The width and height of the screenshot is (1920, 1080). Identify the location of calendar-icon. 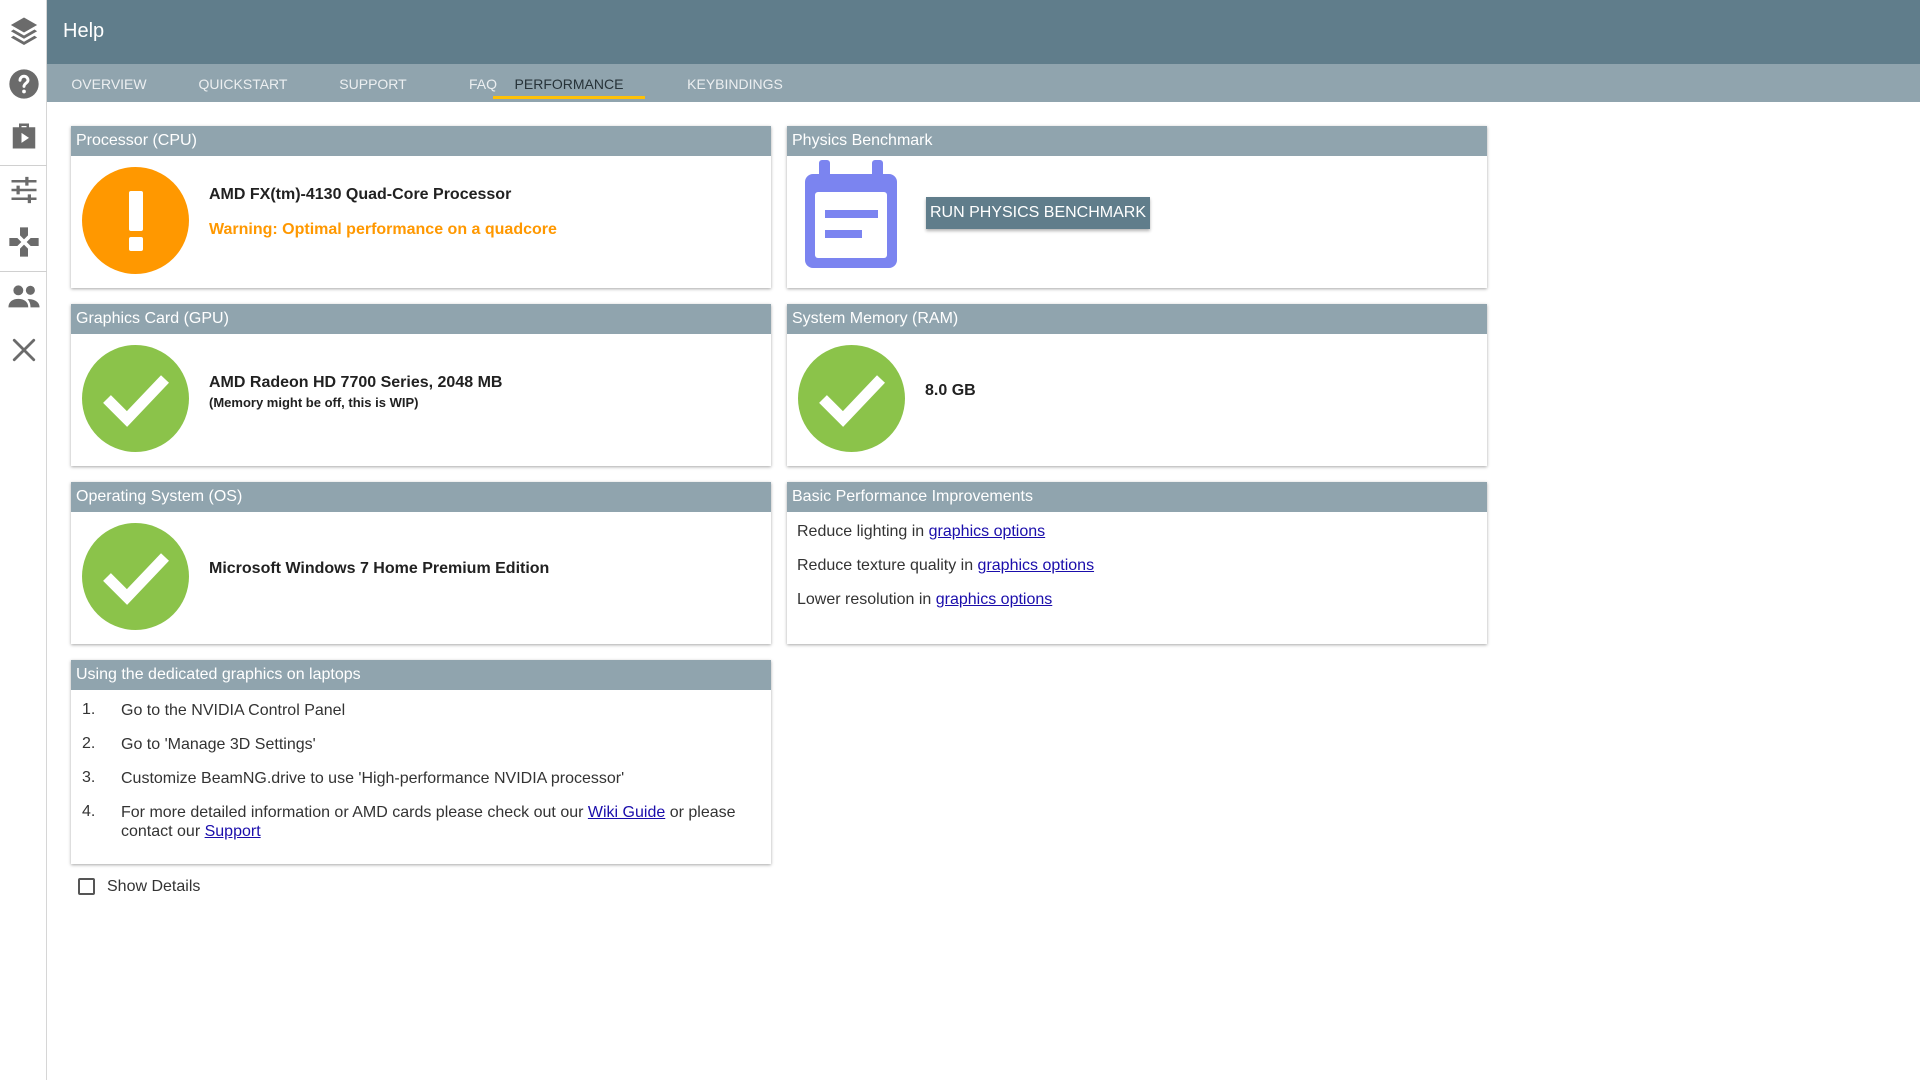
(851, 214).